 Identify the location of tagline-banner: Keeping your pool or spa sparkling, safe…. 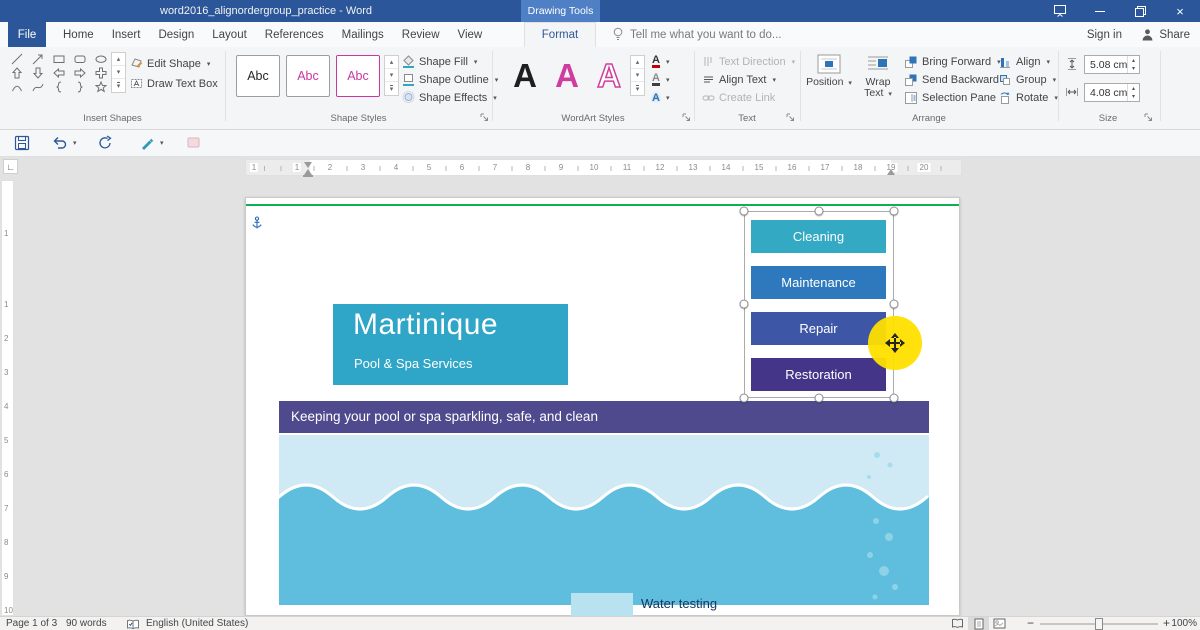
(604, 417).